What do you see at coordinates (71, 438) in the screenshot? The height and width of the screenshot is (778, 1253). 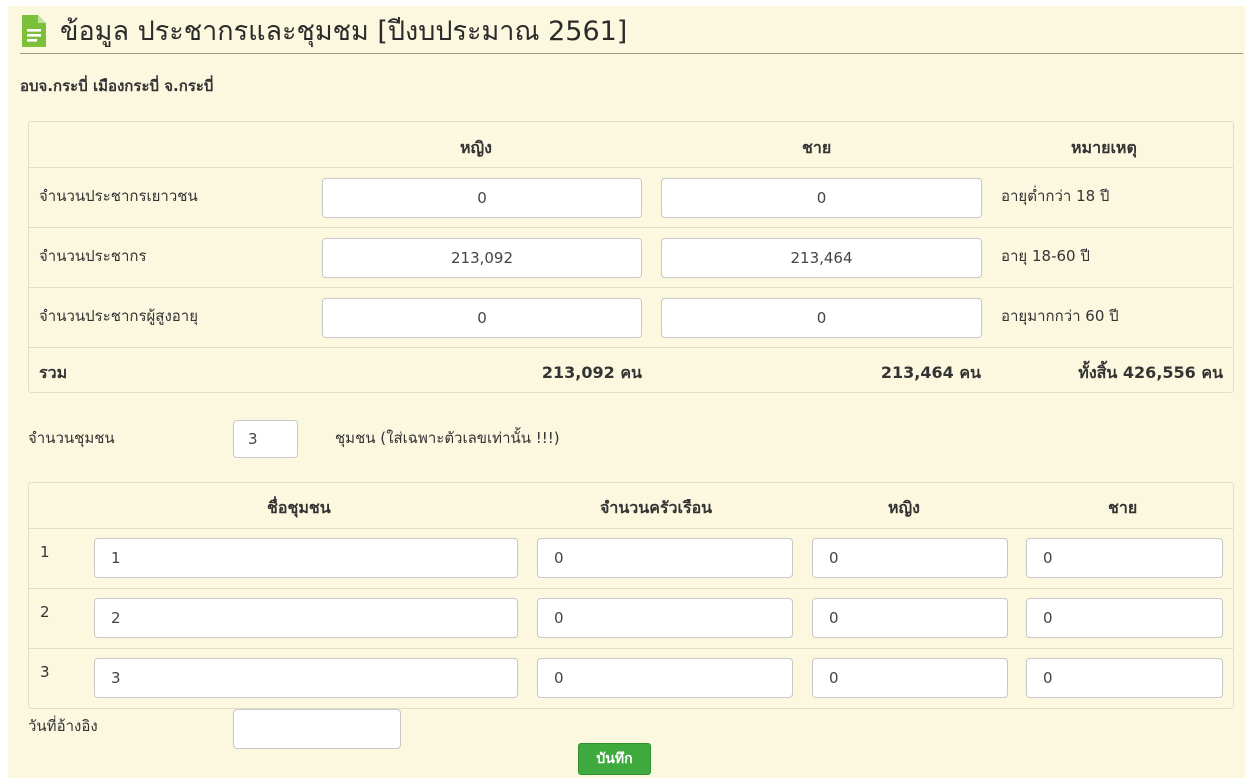 I see `community-count-label: จำนวนชุมชน` at bounding box center [71, 438].